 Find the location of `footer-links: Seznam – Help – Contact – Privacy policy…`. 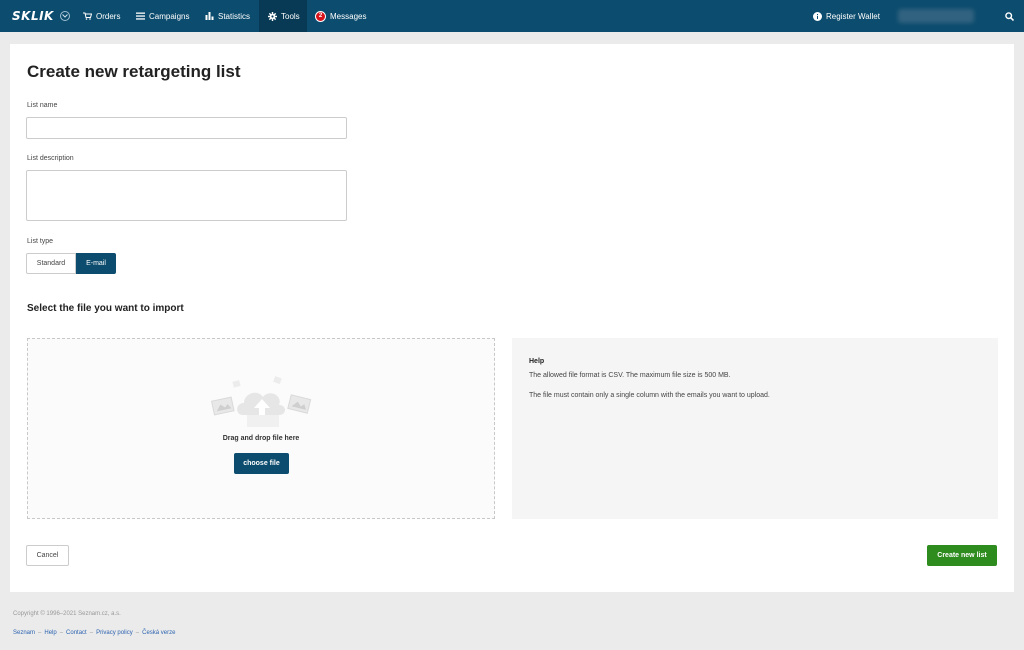

footer-links: Seznam – Help – Contact – Privacy policy… is located at coordinates (94, 633).